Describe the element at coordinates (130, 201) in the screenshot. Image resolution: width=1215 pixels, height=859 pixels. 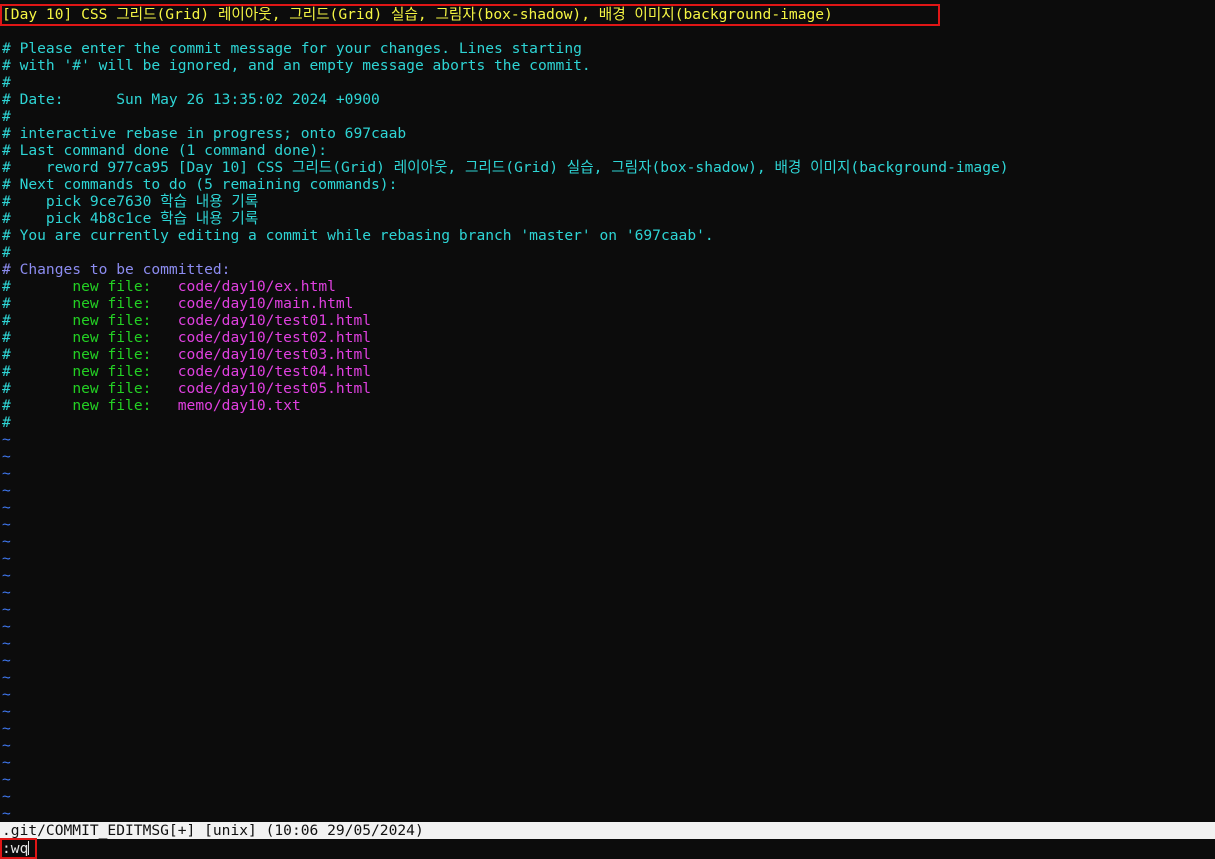
I see `pick-command-line: # pick 9ce7630 학습 내용 기록` at that location.